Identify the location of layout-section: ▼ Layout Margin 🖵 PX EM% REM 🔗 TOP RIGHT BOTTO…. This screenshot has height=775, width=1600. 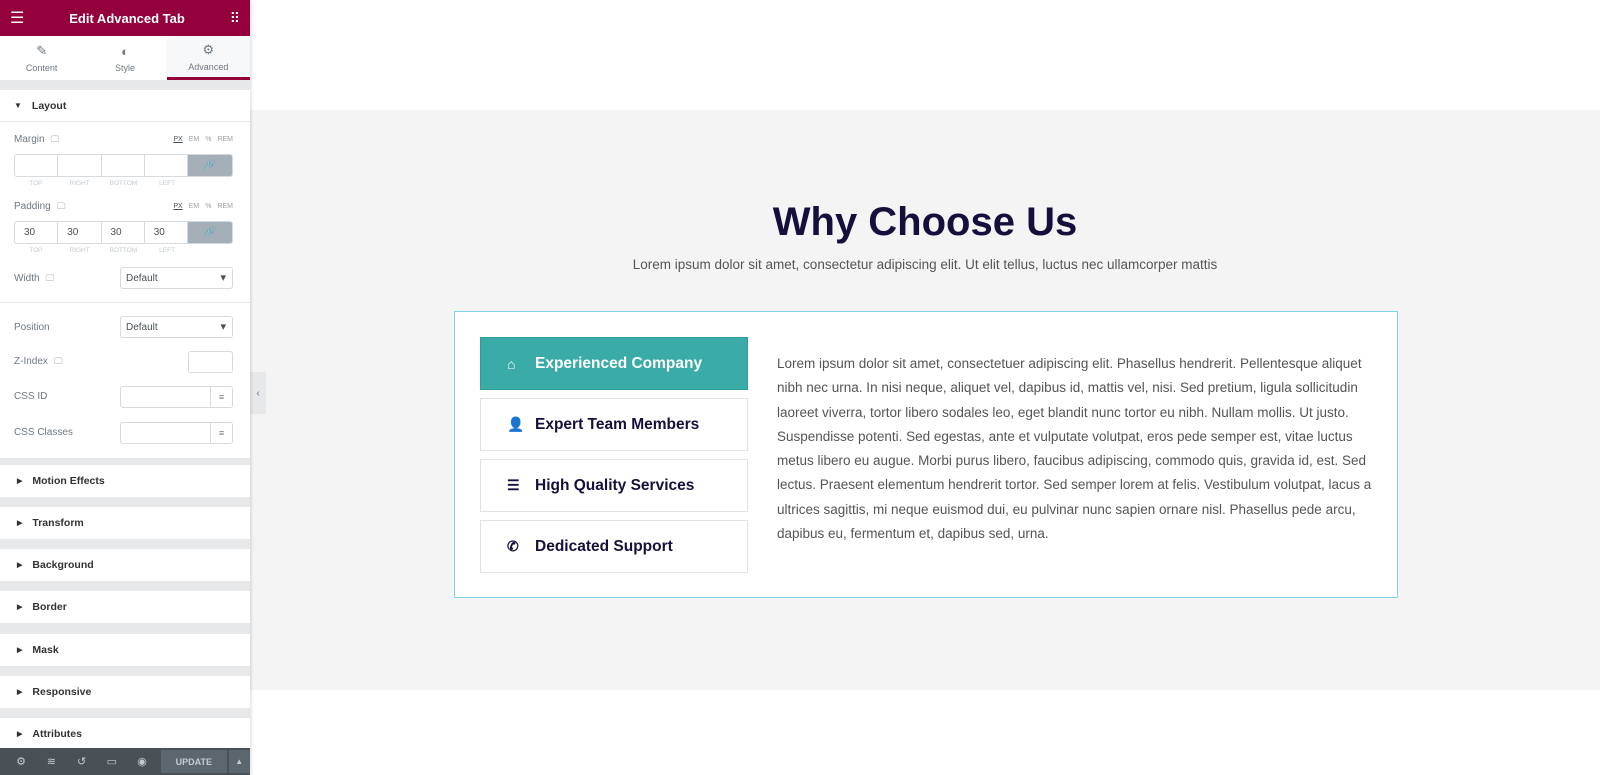
(125, 274).